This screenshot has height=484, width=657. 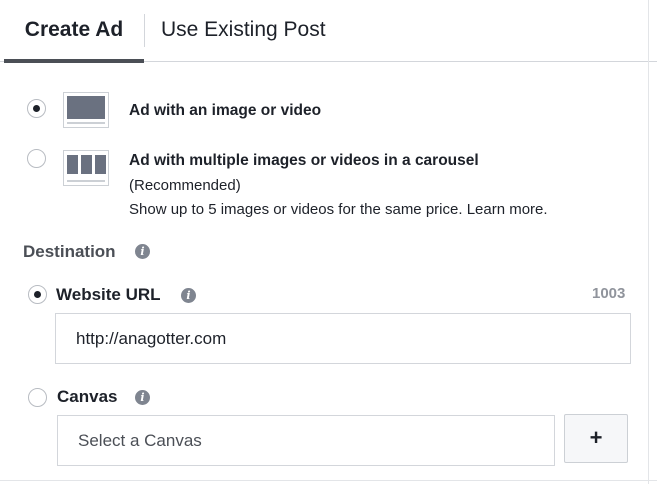 I want to click on tab-create-ad: Create Ad, so click(x=74, y=31).